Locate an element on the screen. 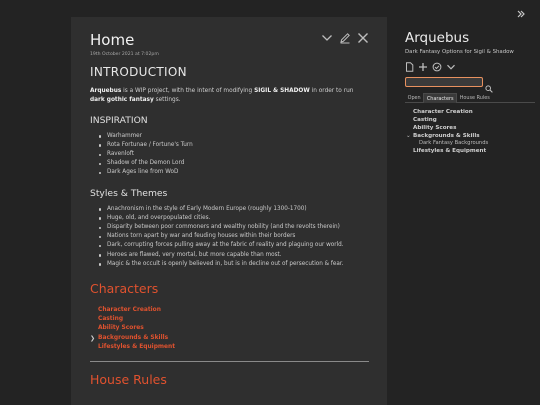 Image resolution: width=540 pixels, height=405 pixels. more-tools-button is located at coordinates (451, 66).